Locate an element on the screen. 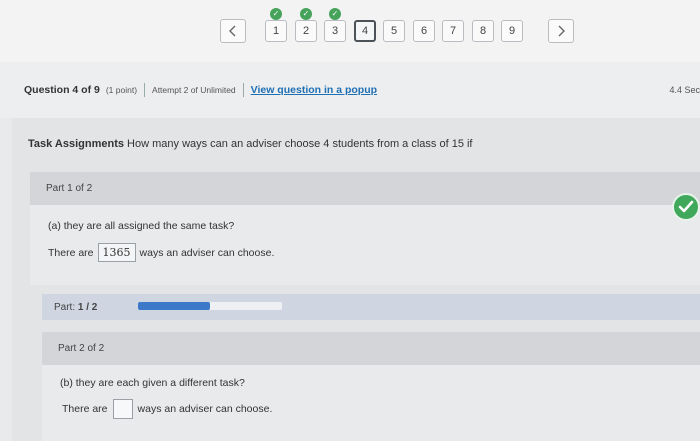 The height and width of the screenshot is (441, 700). progress-label: Part: 1 / 2 is located at coordinates (75, 307).